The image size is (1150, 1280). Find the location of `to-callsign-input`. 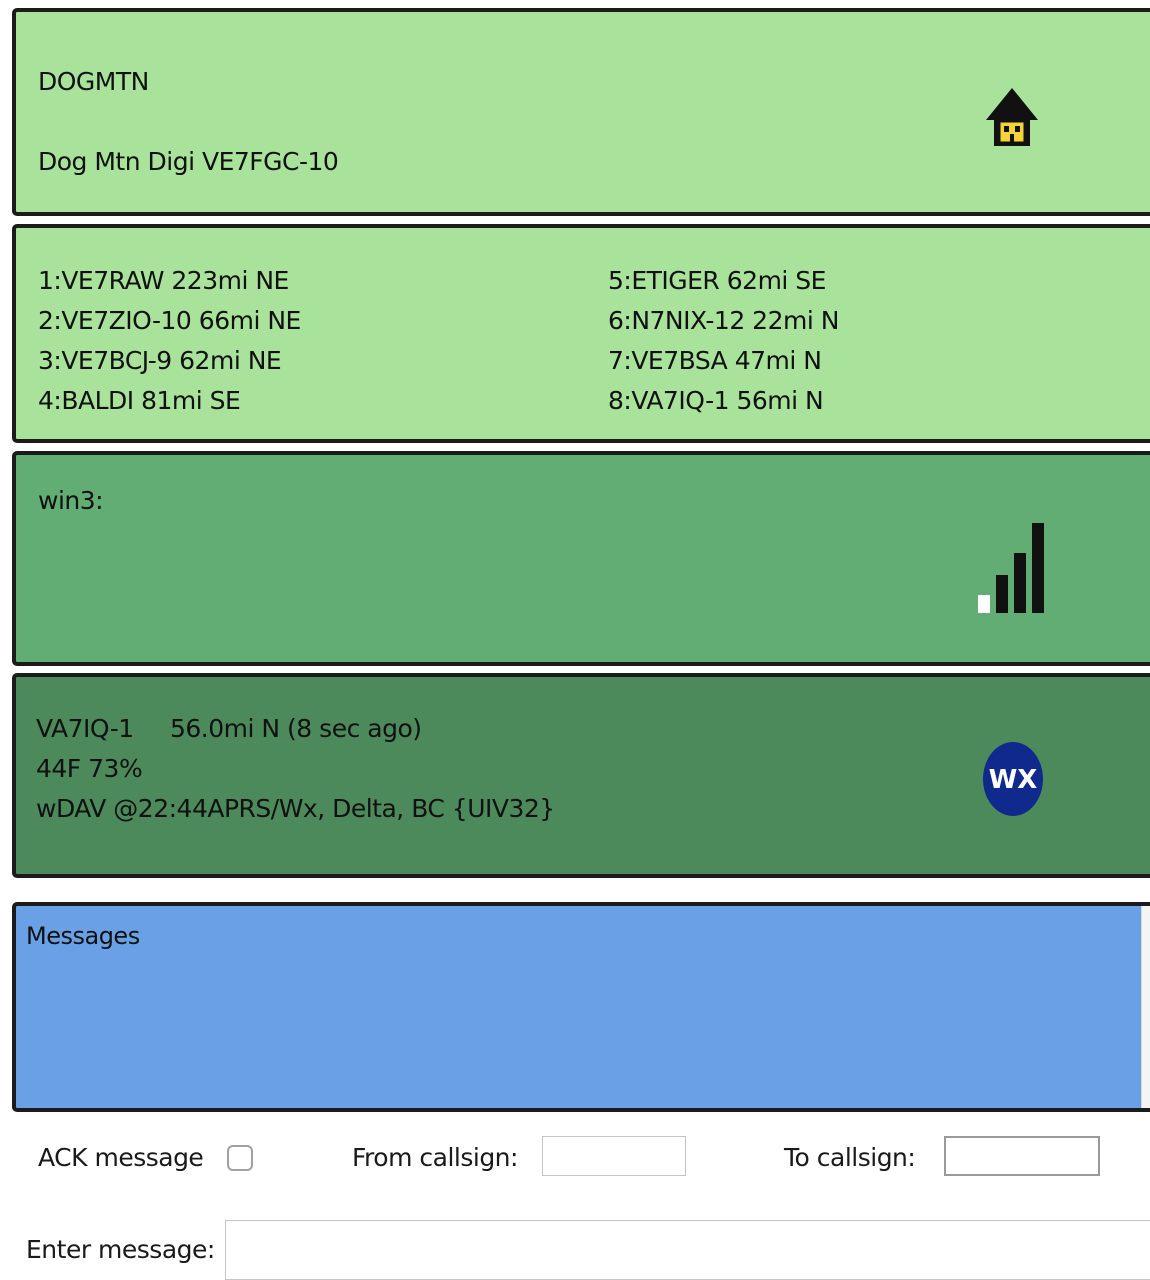

to-callsign-input is located at coordinates (1022, 1156).